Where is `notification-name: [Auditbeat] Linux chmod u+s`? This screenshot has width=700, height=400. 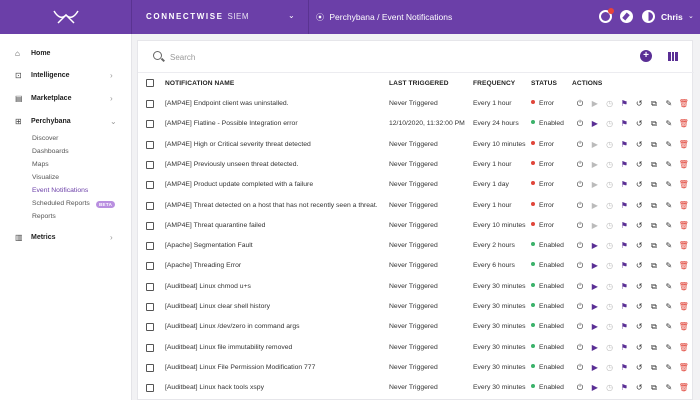 notification-name: [Auditbeat] Linux chmod u+s is located at coordinates (208, 286).